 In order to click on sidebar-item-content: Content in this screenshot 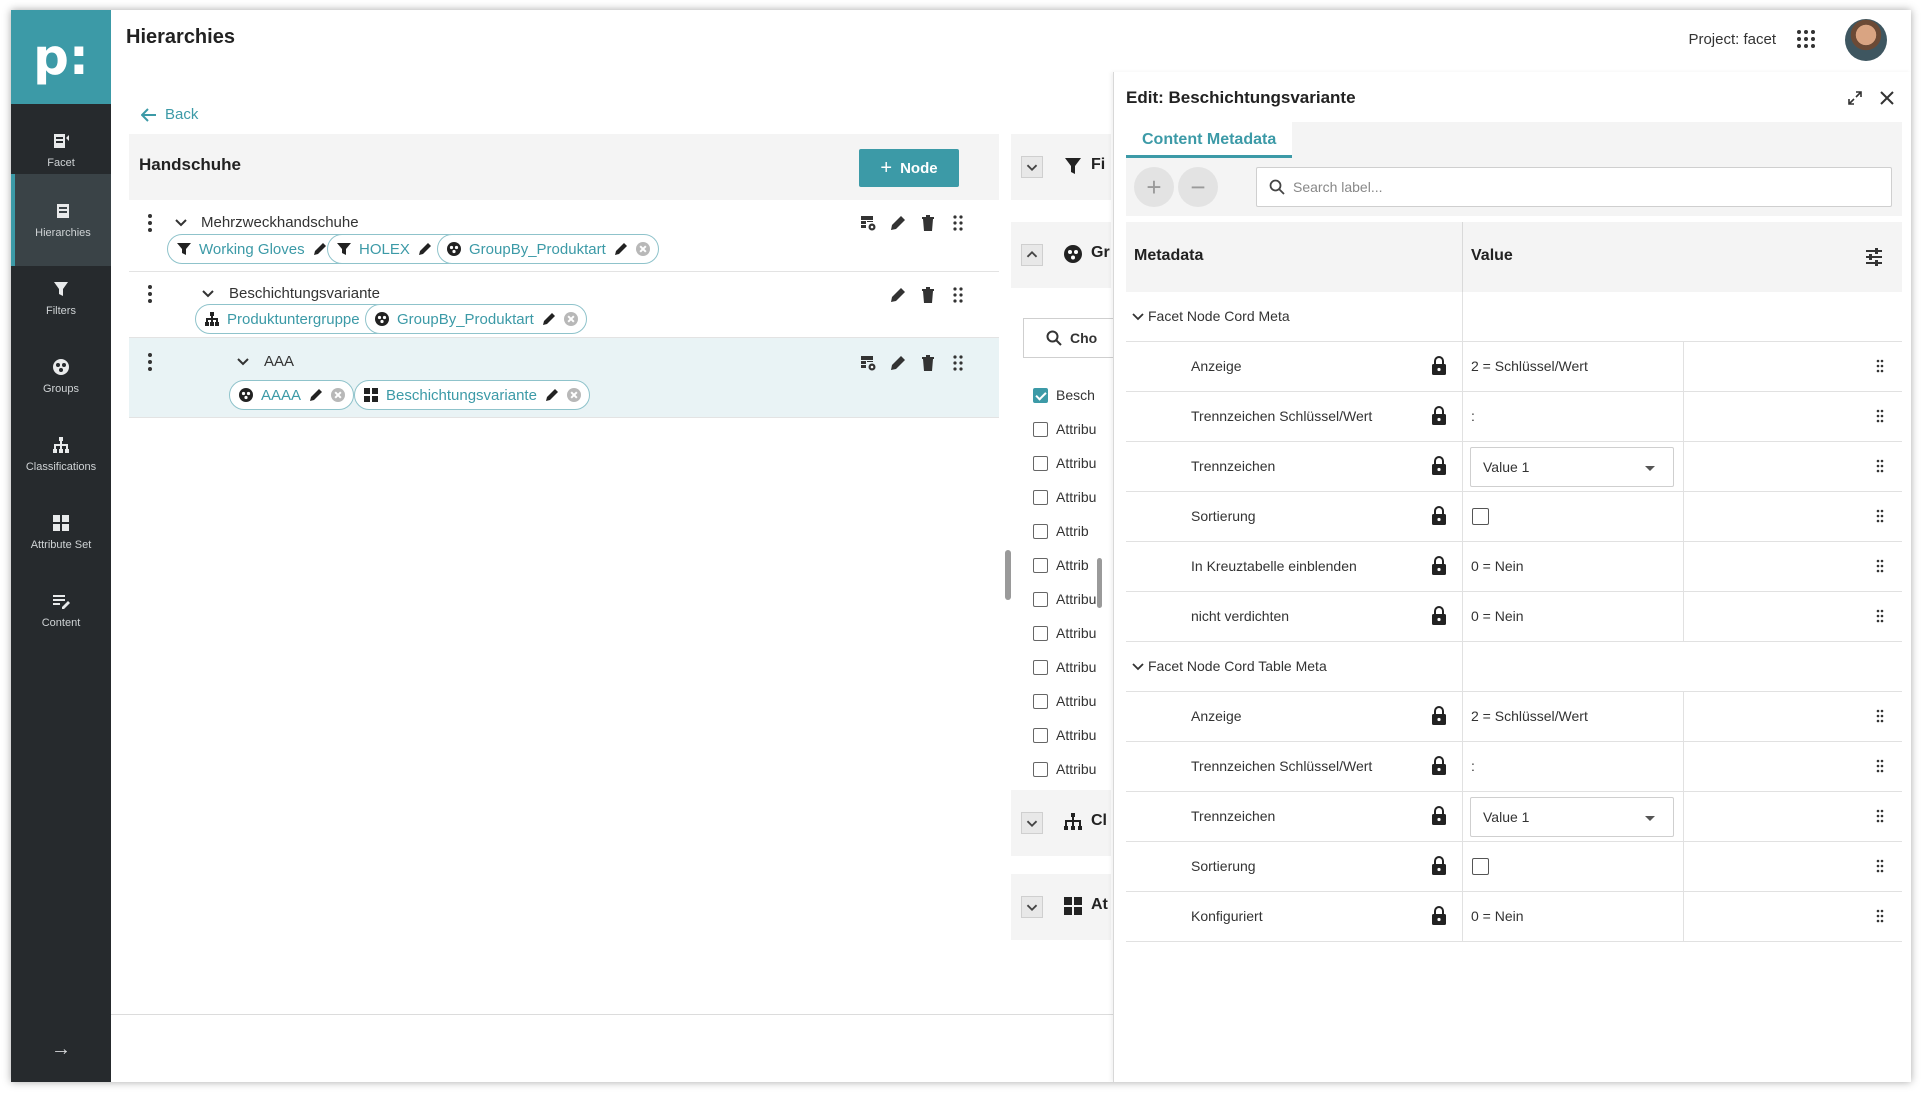, I will do `click(61, 610)`.